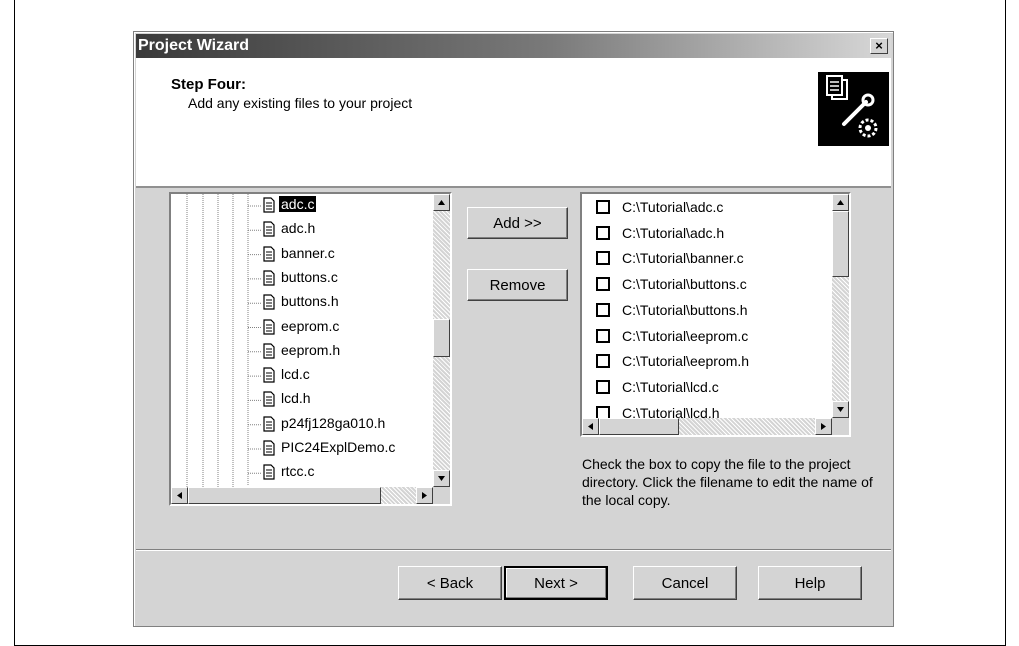  What do you see at coordinates (308, 252) in the screenshot?
I see `tree-item-label: banner.c` at bounding box center [308, 252].